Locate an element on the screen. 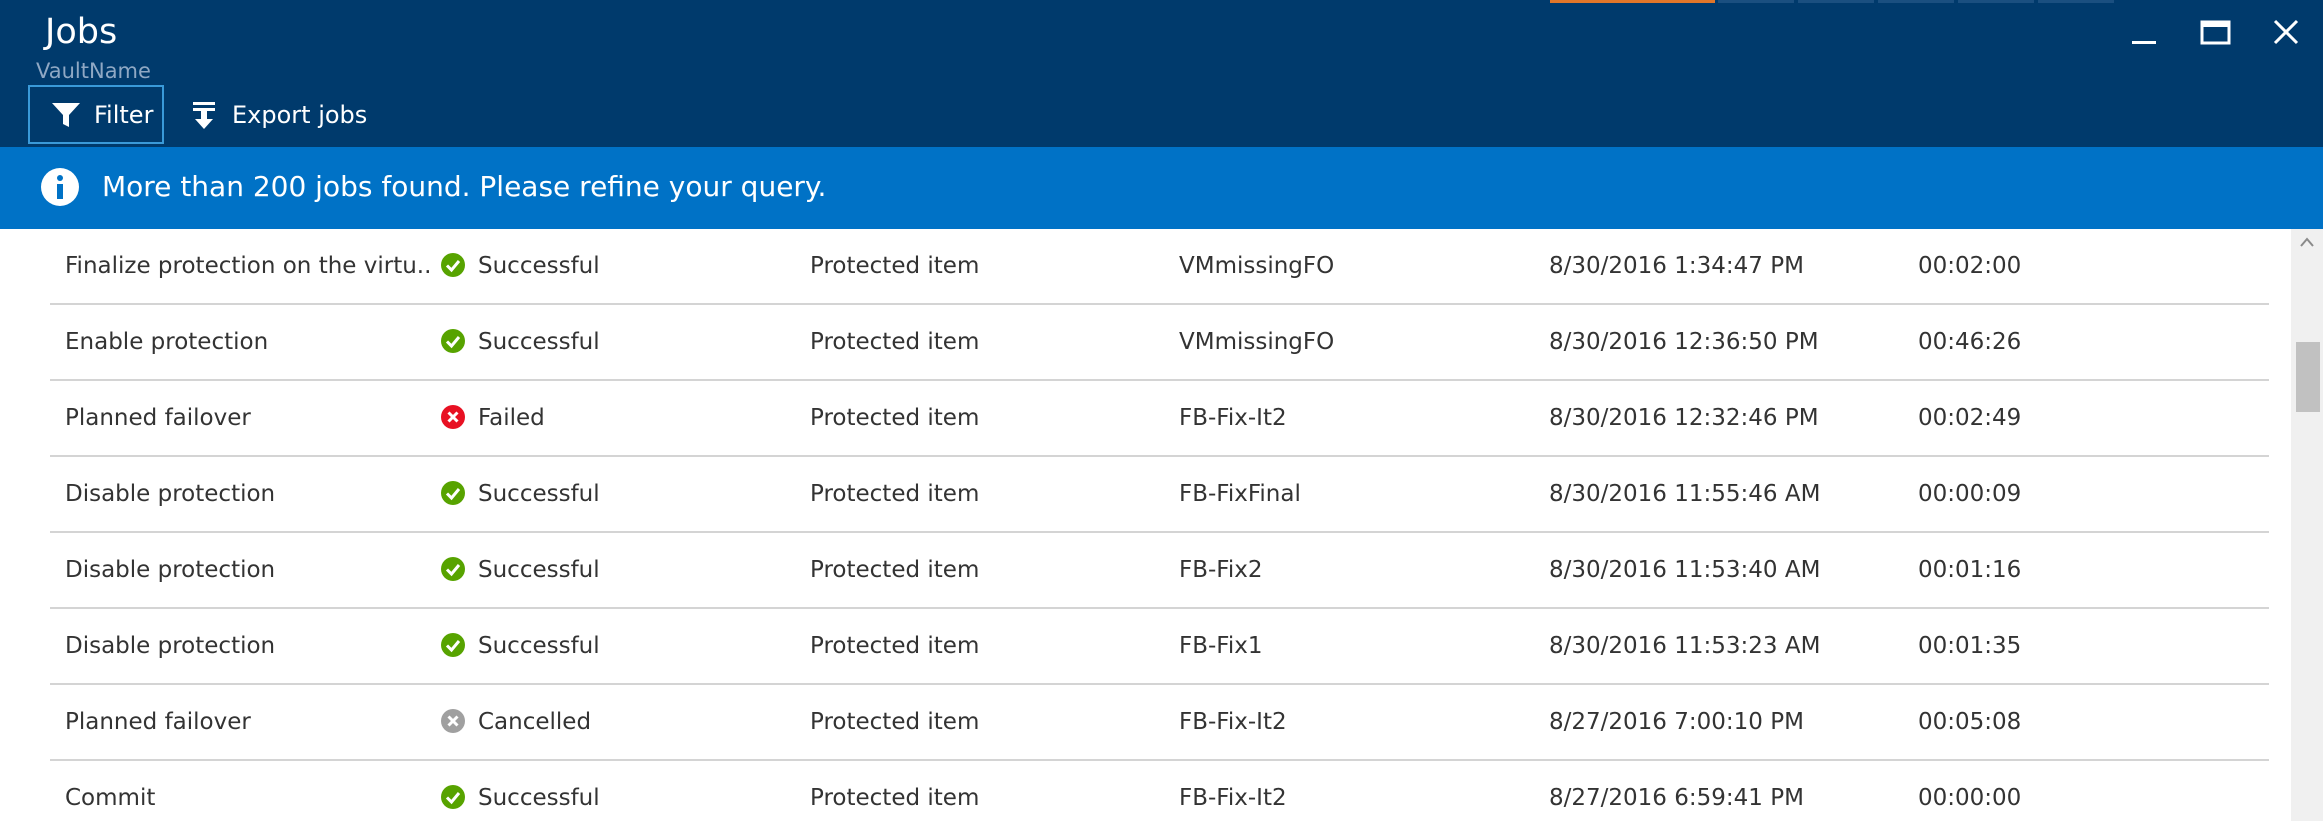  job-start-time: 8/30/2016 11:55:46 AM is located at coordinates (1685, 494).